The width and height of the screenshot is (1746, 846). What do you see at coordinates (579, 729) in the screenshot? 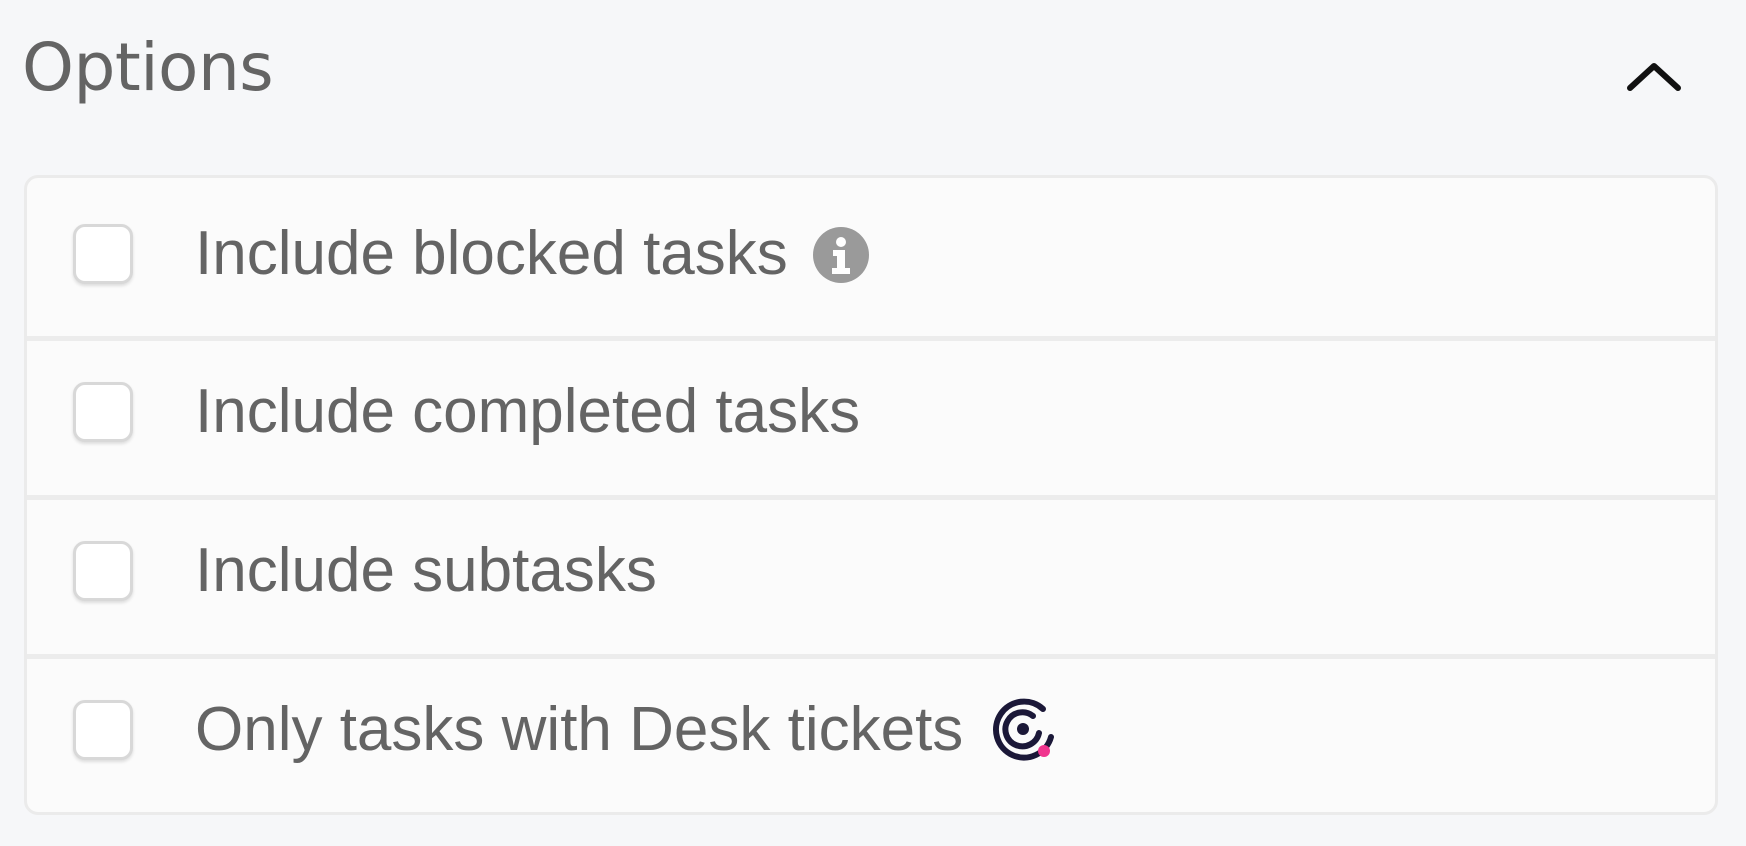
I see `option-label: Only tasks with Desk tickets` at bounding box center [579, 729].